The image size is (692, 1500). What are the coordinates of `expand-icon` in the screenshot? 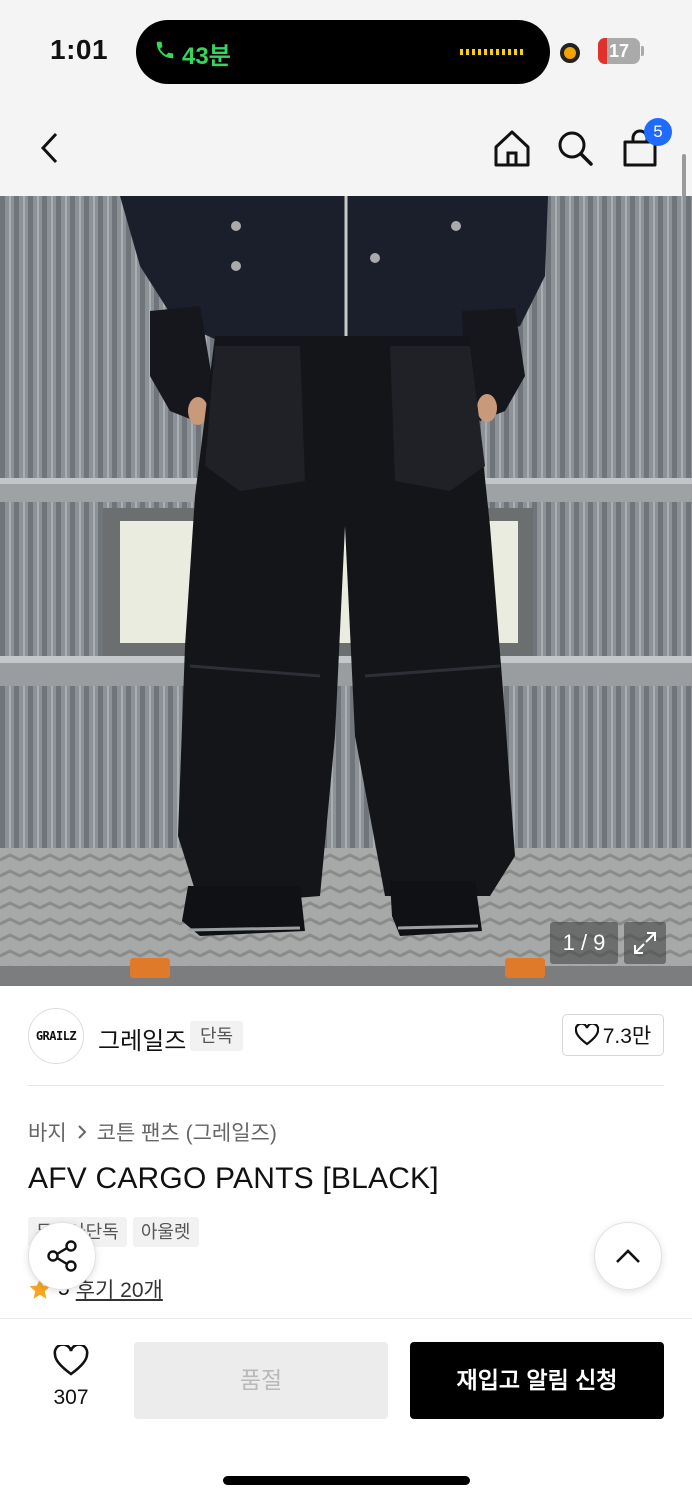 It's located at (645, 943).